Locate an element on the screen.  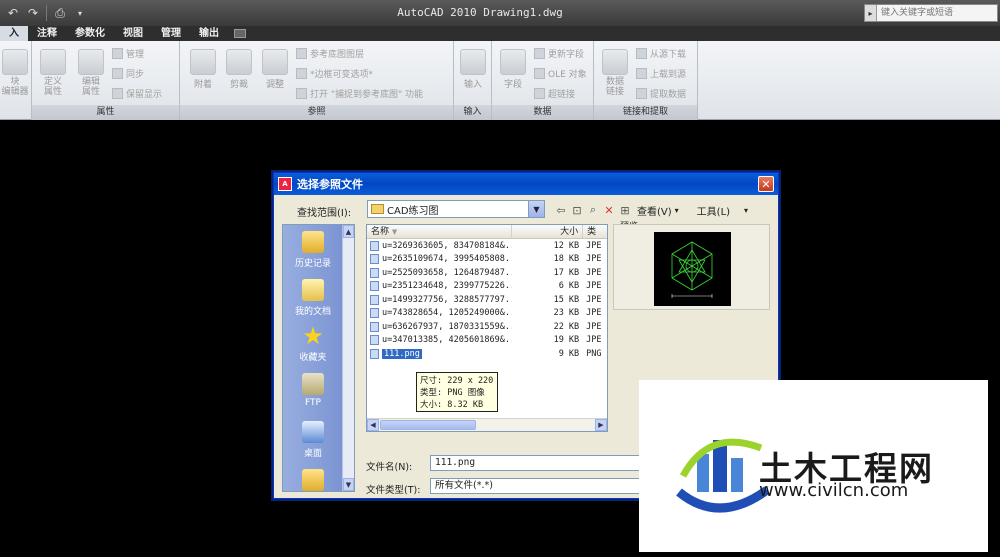
sync-attributes-button: 同步 is located at coordinates (128, 73).